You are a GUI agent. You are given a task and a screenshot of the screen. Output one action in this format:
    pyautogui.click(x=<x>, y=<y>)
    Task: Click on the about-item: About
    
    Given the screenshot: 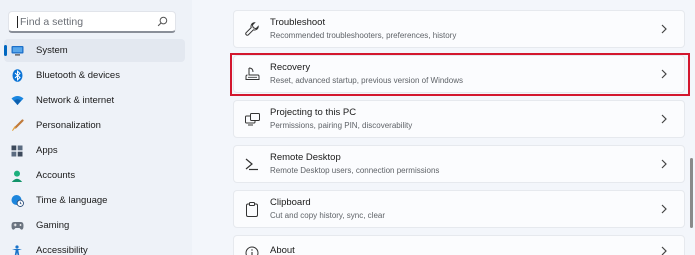 What is the action you would take?
    pyautogui.click(x=459, y=245)
    